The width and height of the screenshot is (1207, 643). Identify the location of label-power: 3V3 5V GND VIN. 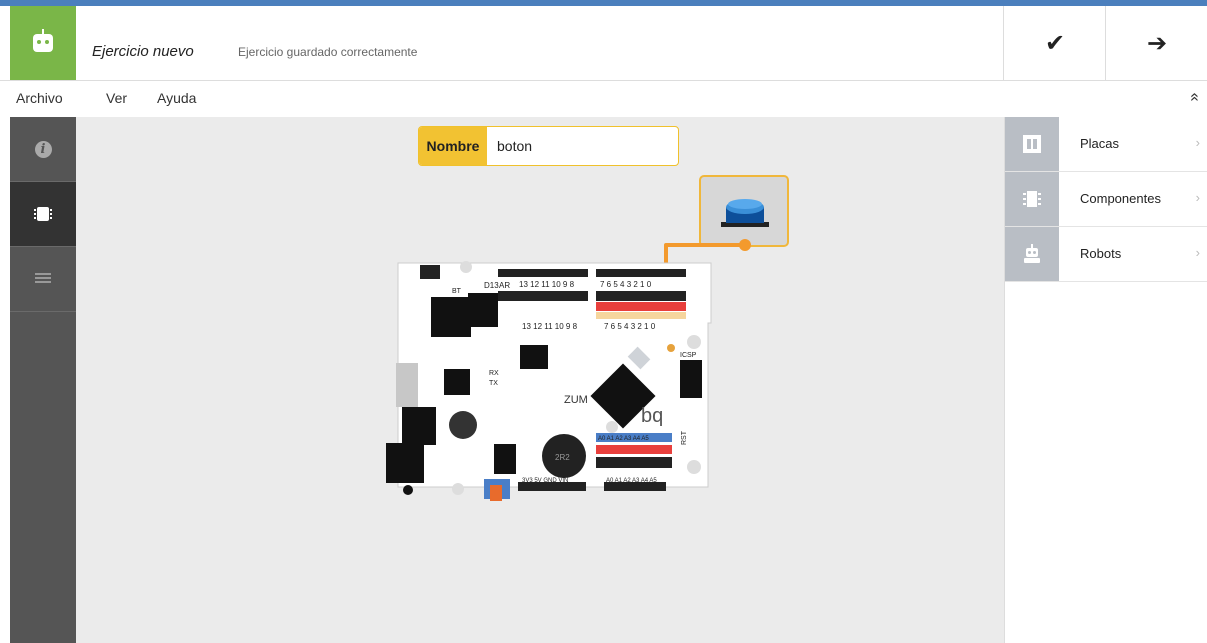
(545, 481).